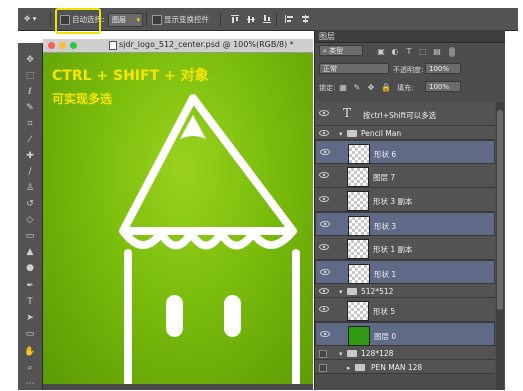 Image resolution: width=523 pixels, height=391 pixels. Describe the element at coordinates (178, 46) in the screenshot. I see `document-title-bar: sjdr_logo_512_center.psd @ 100%(RGB/8) *` at that location.